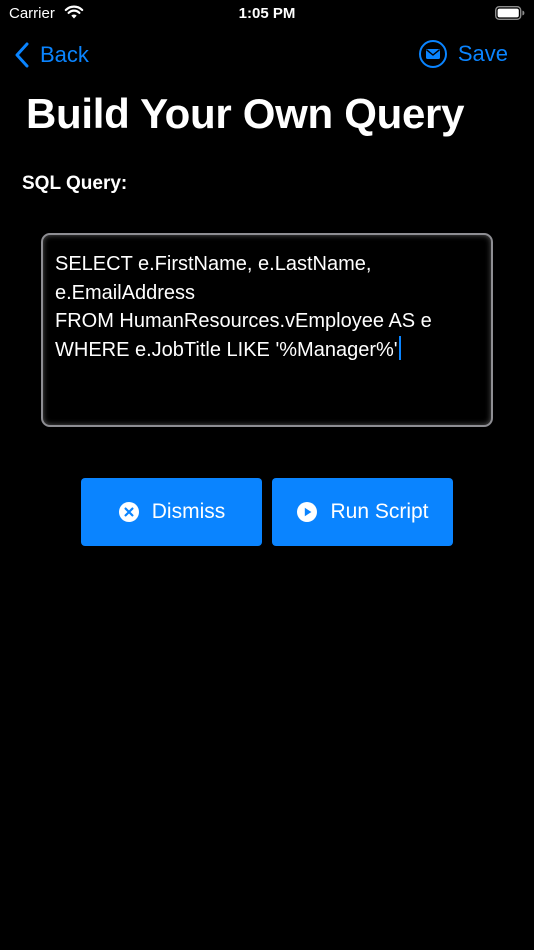  I want to click on chevron-left-icon, so click(22, 55).